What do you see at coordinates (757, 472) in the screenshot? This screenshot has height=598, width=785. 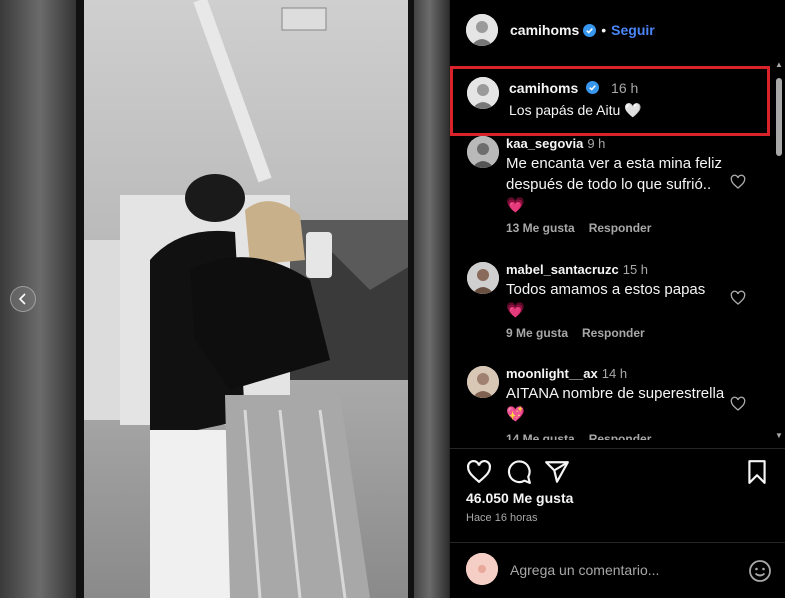 I see `bookmark-icon` at bounding box center [757, 472].